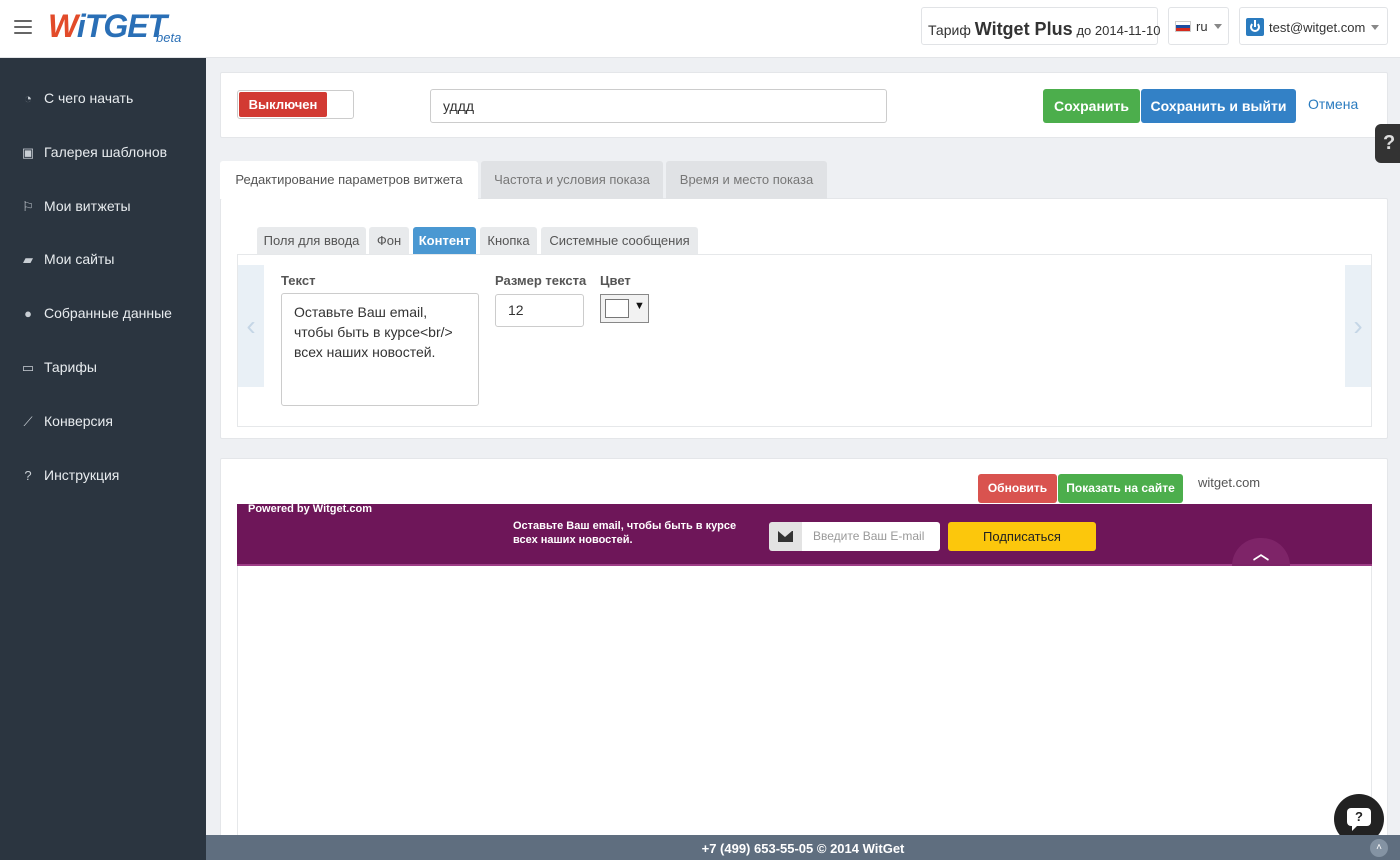 Image resolution: width=1400 pixels, height=860 pixels. Describe the element at coordinates (1229, 482) in the screenshot. I see `preview-site-domain: witget.com` at that location.